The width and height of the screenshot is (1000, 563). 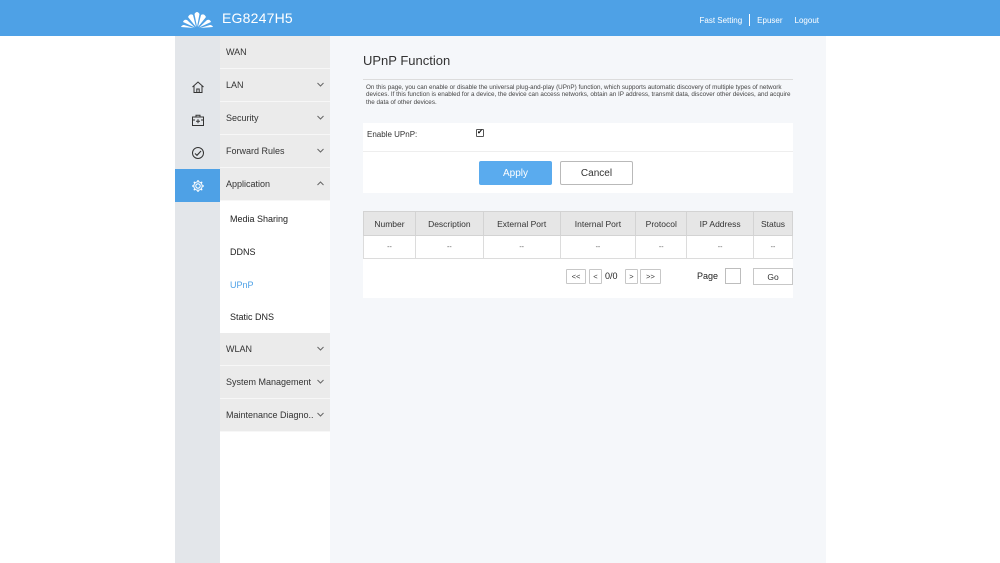 I want to click on menu-item-label: System Management, so click(x=269, y=382).